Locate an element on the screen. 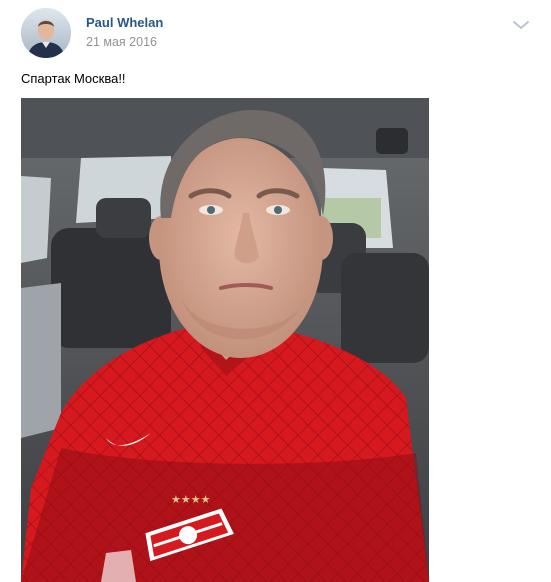 The width and height of the screenshot is (551, 582). author-name: Paul Whelan is located at coordinates (124, 22).